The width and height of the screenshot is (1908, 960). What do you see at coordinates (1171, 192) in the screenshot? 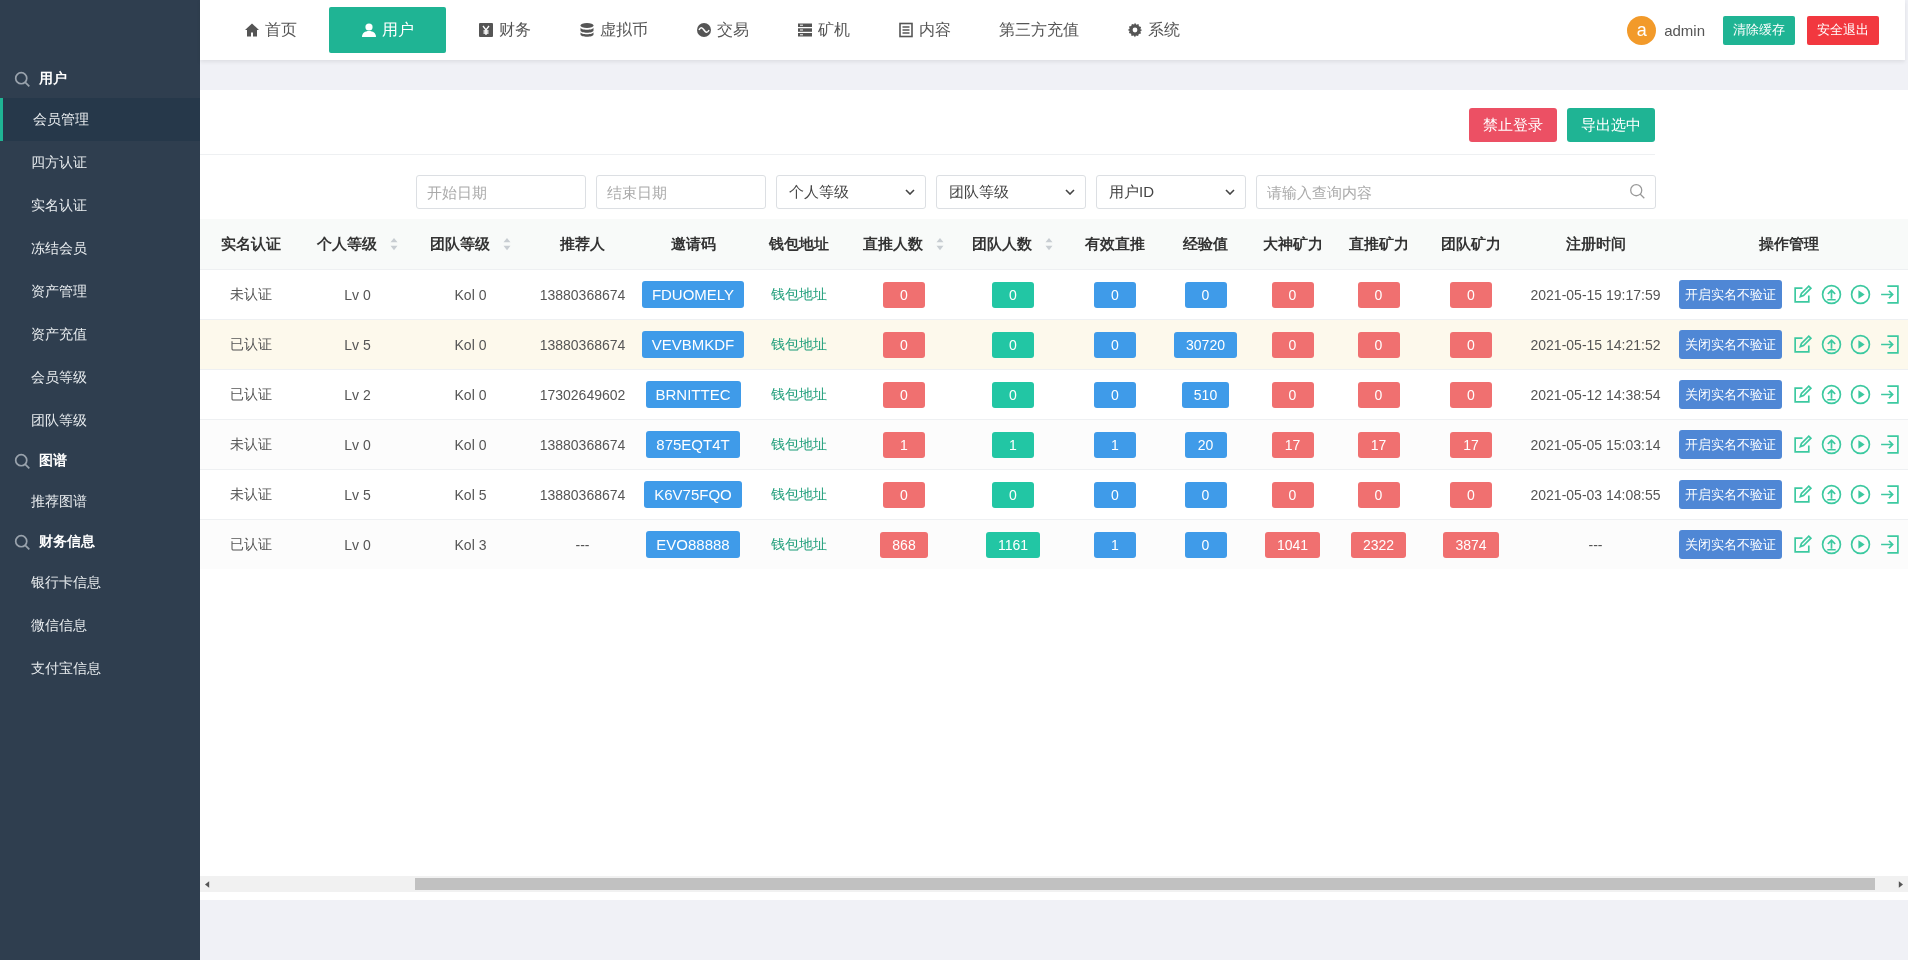
I see `select-field: 用户ID` at bounding box center [1171, 192].